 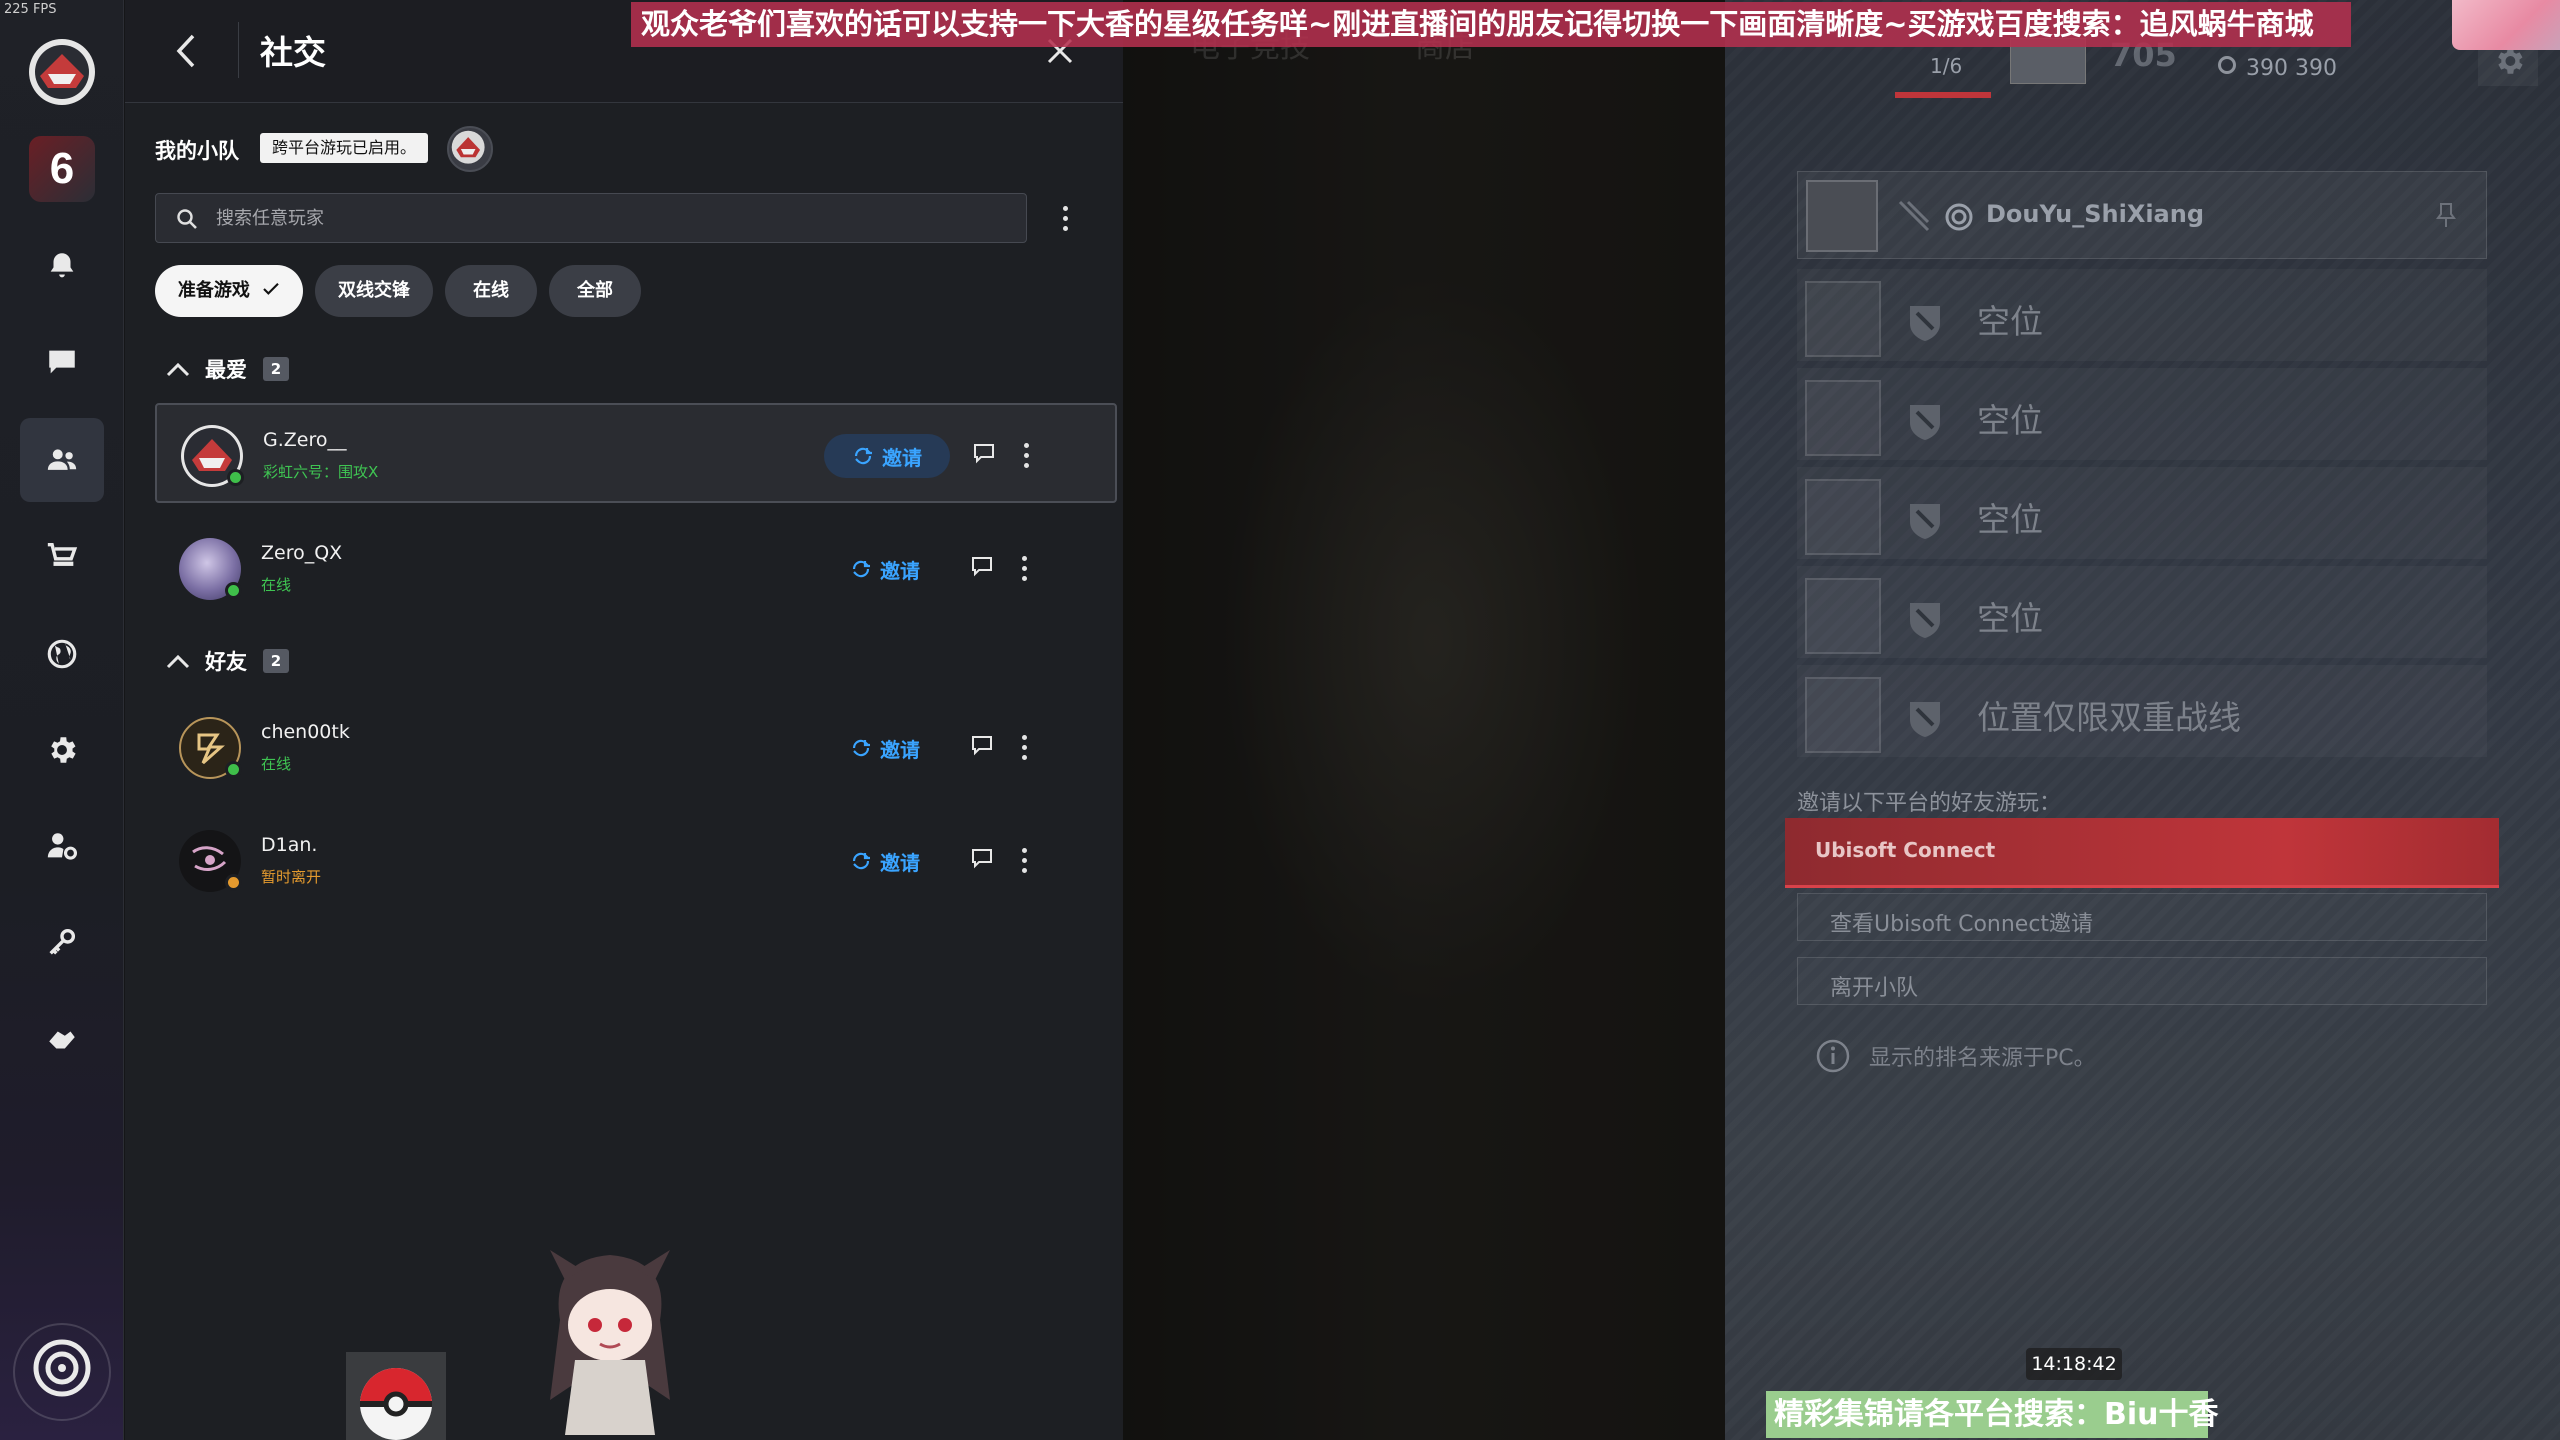 I want to click on search-more-options, so click(x=1065, y=218).